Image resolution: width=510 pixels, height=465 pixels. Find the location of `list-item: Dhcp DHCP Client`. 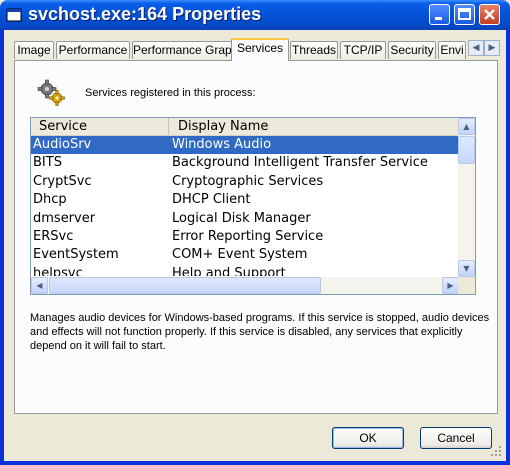

list-item: Dhcp DHCP Client is located at coordinates (245, 200).